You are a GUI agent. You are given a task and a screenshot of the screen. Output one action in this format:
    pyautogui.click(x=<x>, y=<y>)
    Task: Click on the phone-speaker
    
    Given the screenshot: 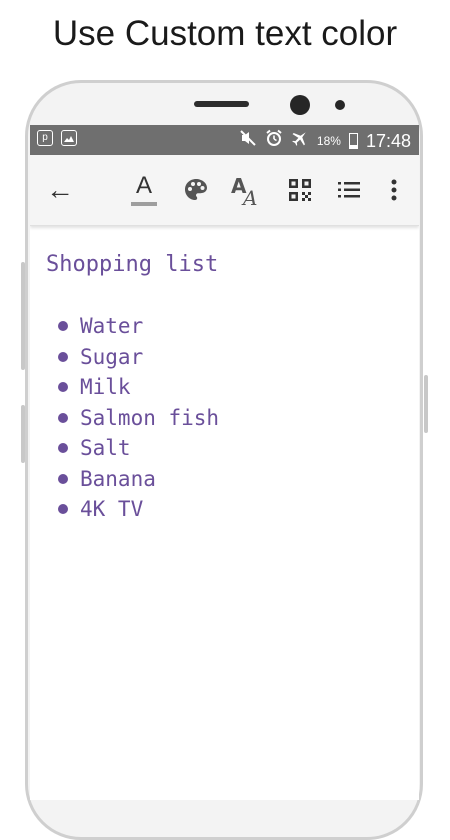 What is the action you would take?
    pyautogui.click(x=221, y=104)
    